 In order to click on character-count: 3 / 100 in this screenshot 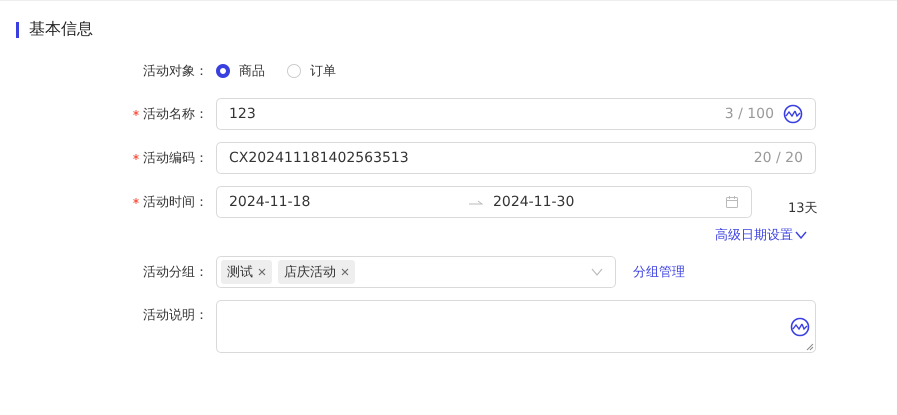, I will do `click(749, 114)`.